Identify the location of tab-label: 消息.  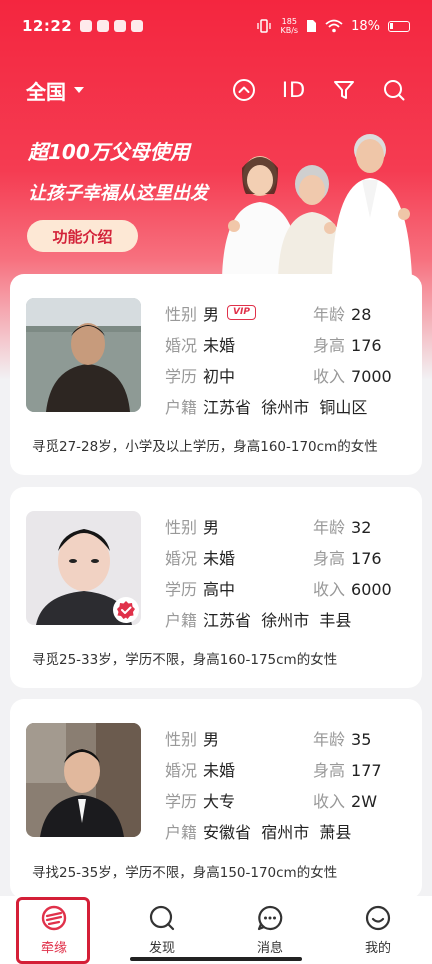
(269, 948).